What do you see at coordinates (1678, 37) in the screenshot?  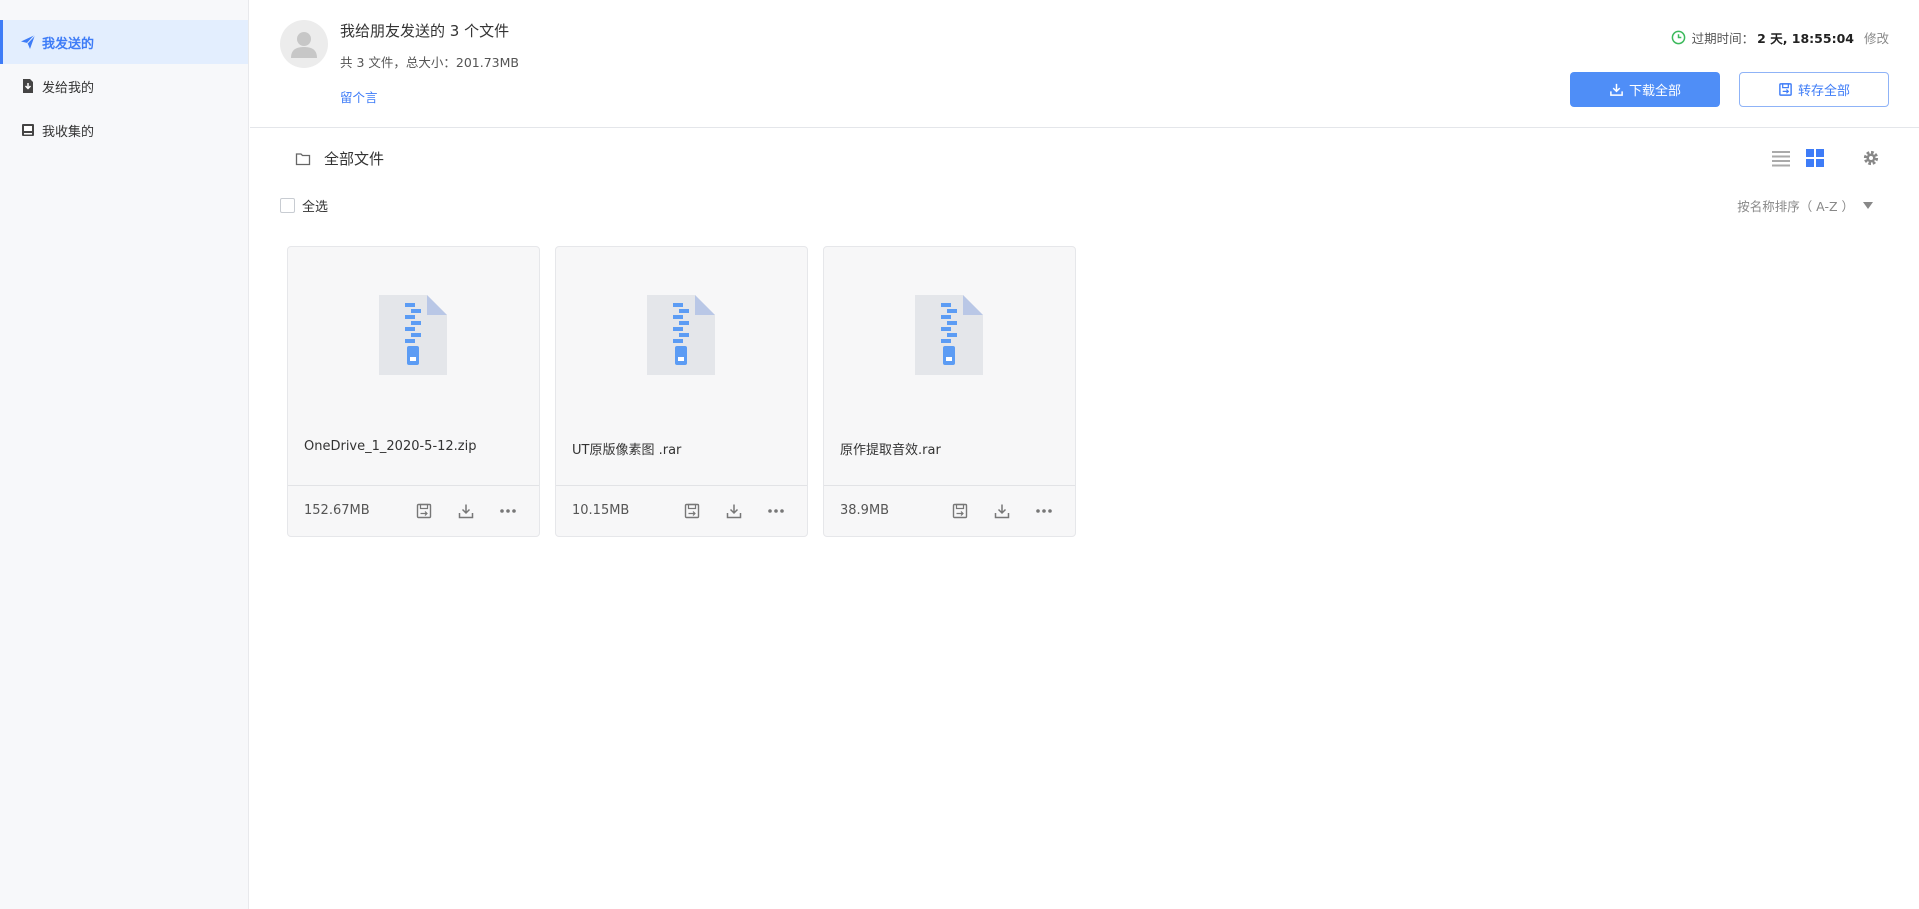 I see `clock-icon` at bounding box center [1678, 37].